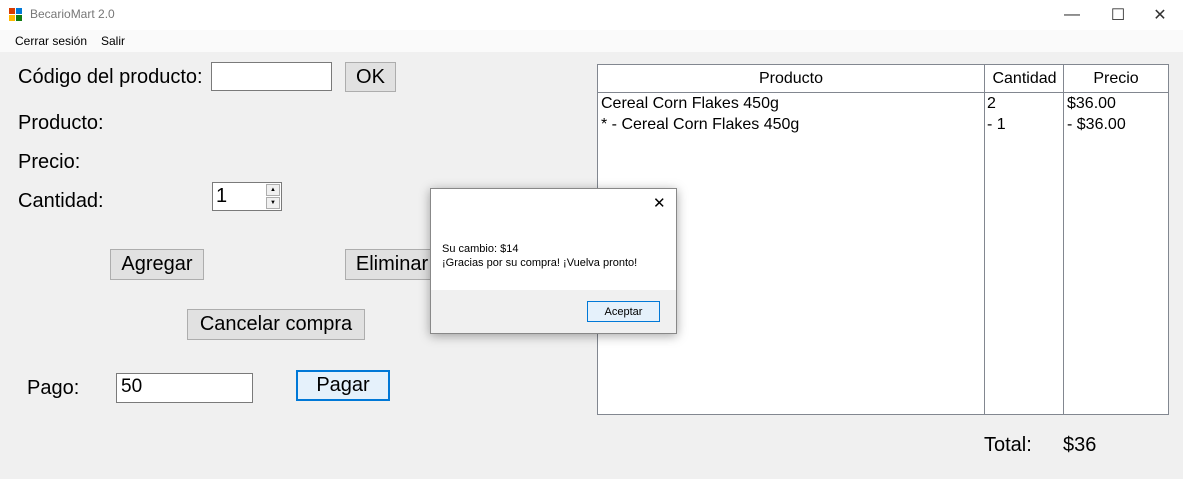  I want to click on menu-cerrar-sesion: Cerrar sesión, so click(51, 41).